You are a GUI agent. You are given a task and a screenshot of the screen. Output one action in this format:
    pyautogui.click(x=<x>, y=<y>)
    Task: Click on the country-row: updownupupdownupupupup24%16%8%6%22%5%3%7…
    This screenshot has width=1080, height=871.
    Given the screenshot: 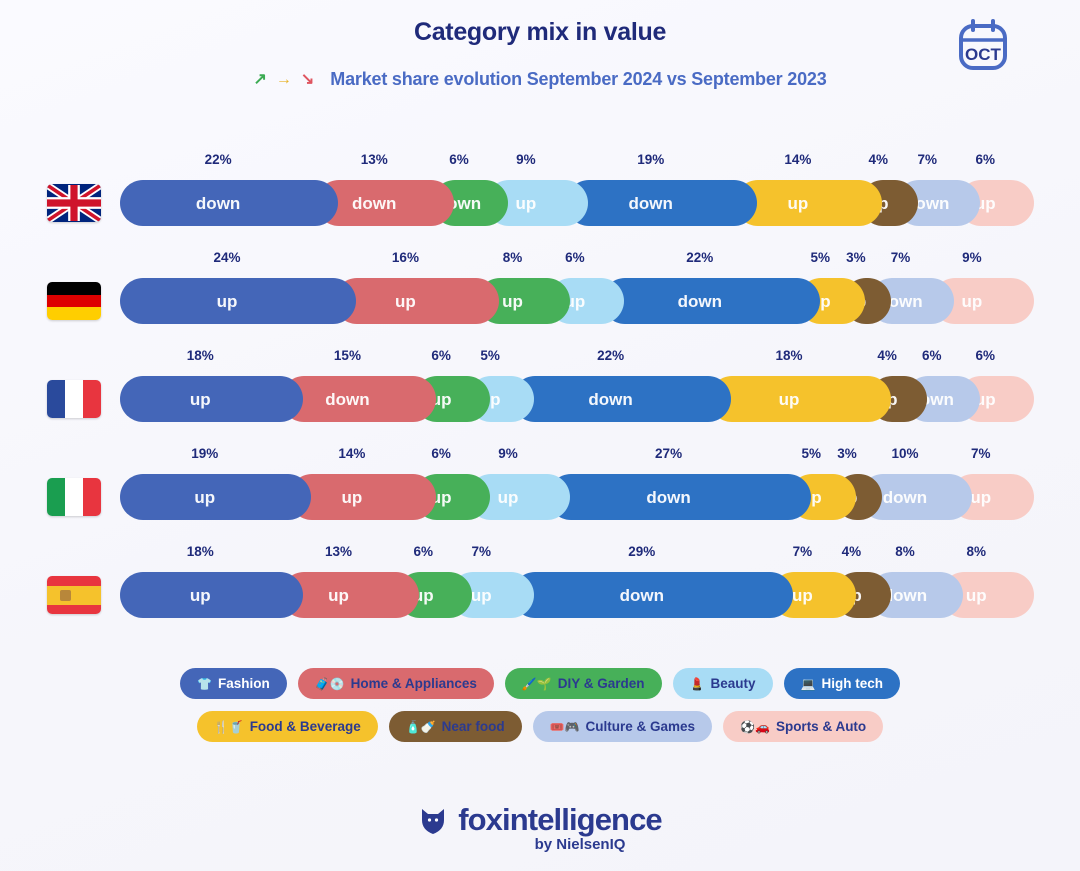 What is the action you would take?
    pyautogui.click(x=540, y=297)
    